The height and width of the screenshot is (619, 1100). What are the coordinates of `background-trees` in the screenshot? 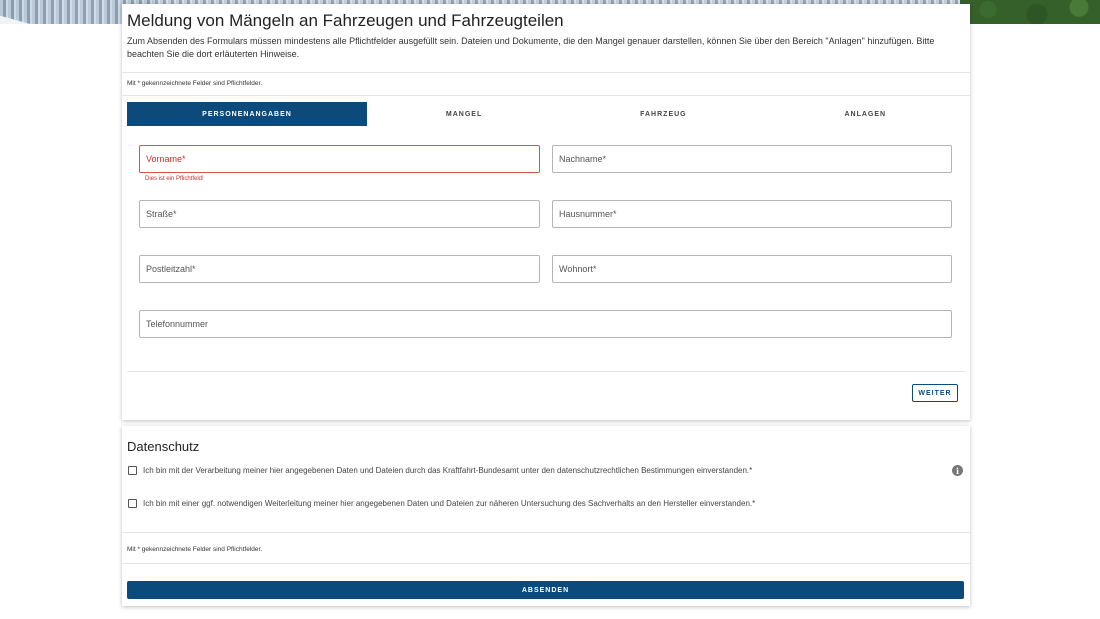 It's located at (1030, 12).